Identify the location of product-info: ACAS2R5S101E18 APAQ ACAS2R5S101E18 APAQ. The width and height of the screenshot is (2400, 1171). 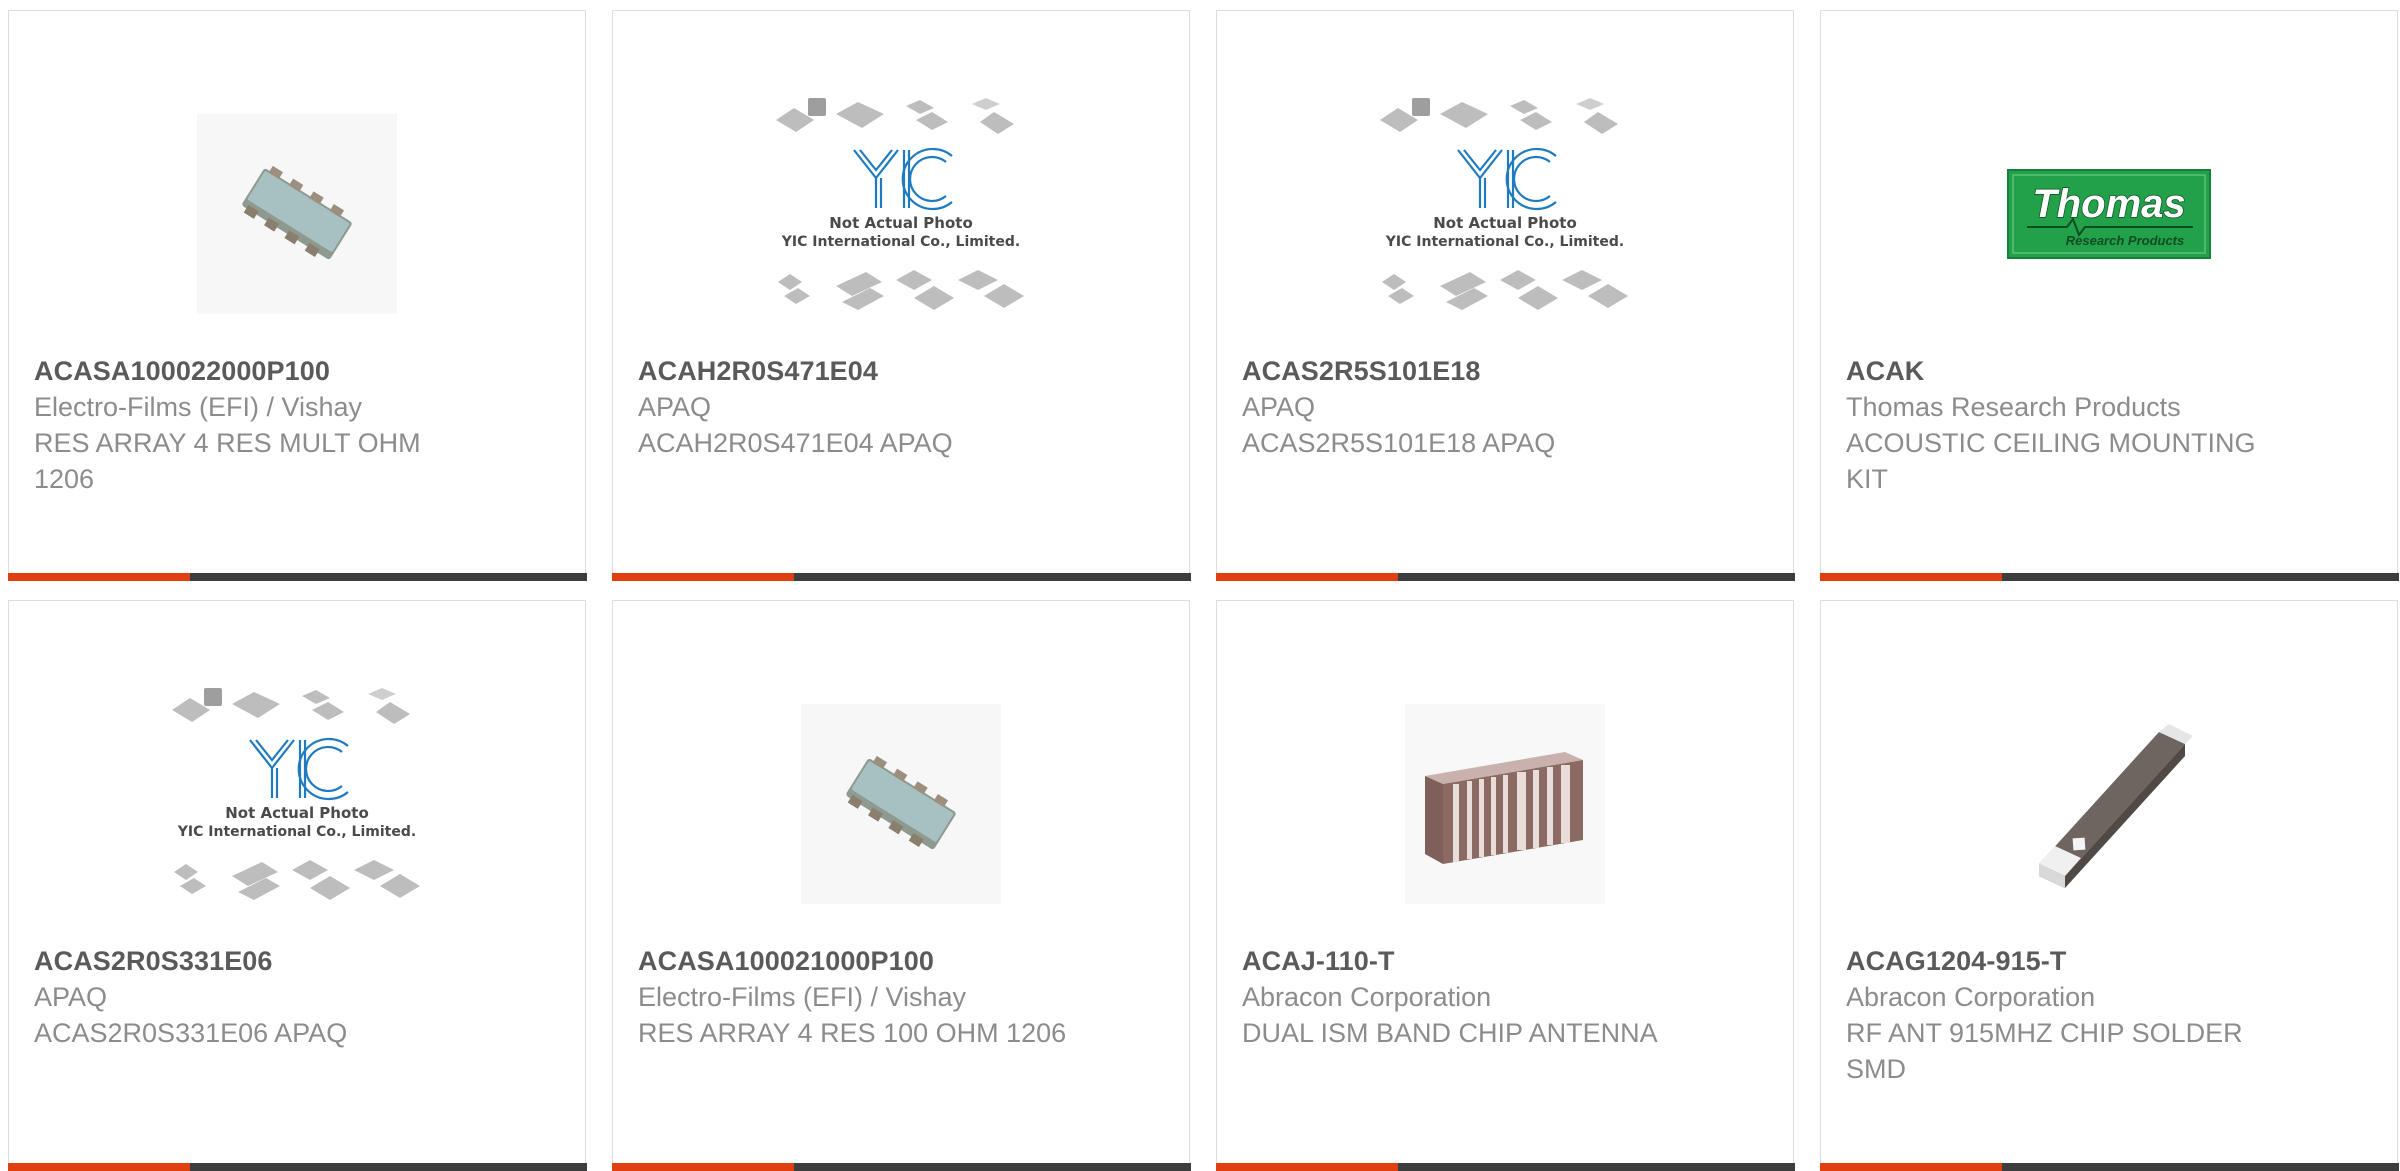
(1467, 407).